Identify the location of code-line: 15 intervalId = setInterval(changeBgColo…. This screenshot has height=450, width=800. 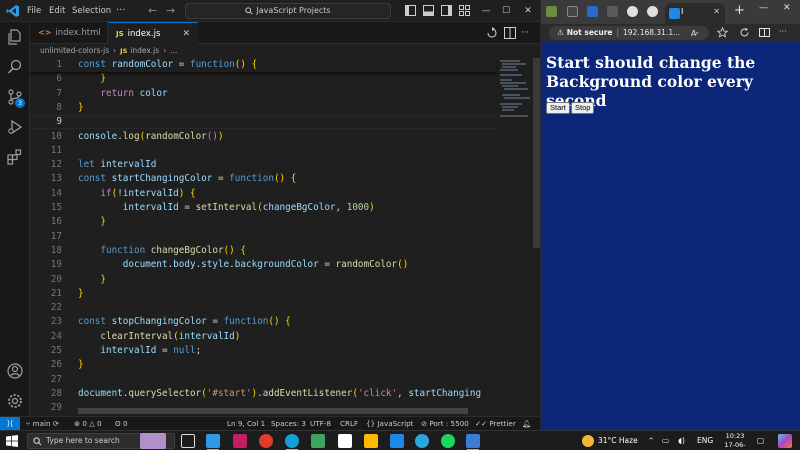
(263, 208).